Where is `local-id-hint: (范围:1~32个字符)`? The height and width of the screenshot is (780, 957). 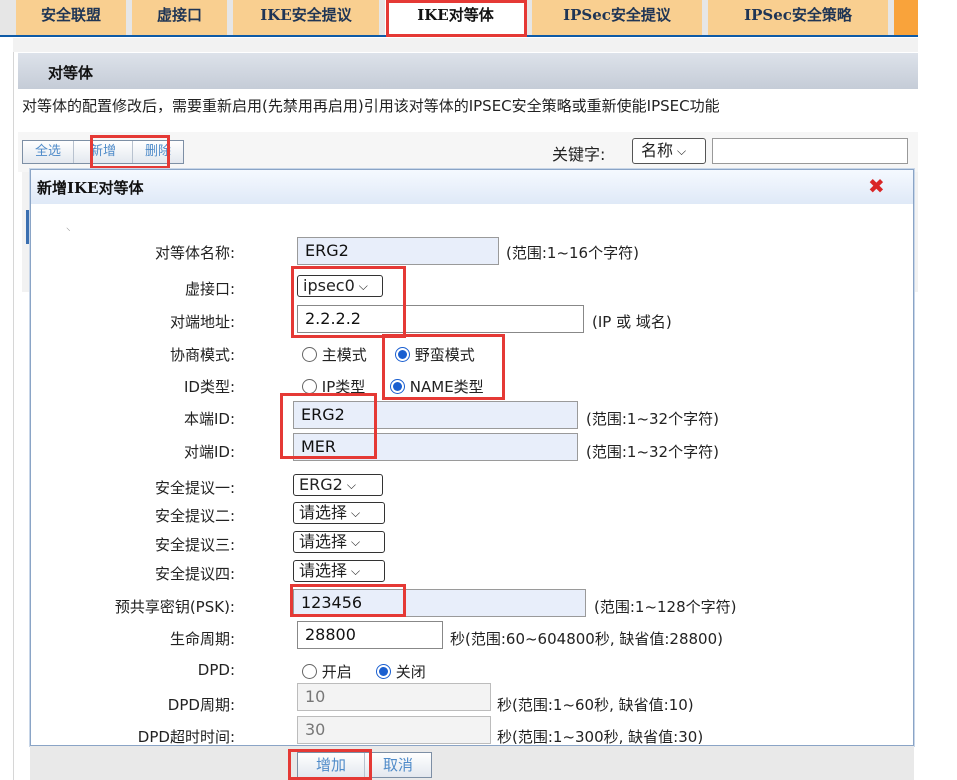 local-id-hint: (范围:1~32个字符) is located at coordinates (652, 419).